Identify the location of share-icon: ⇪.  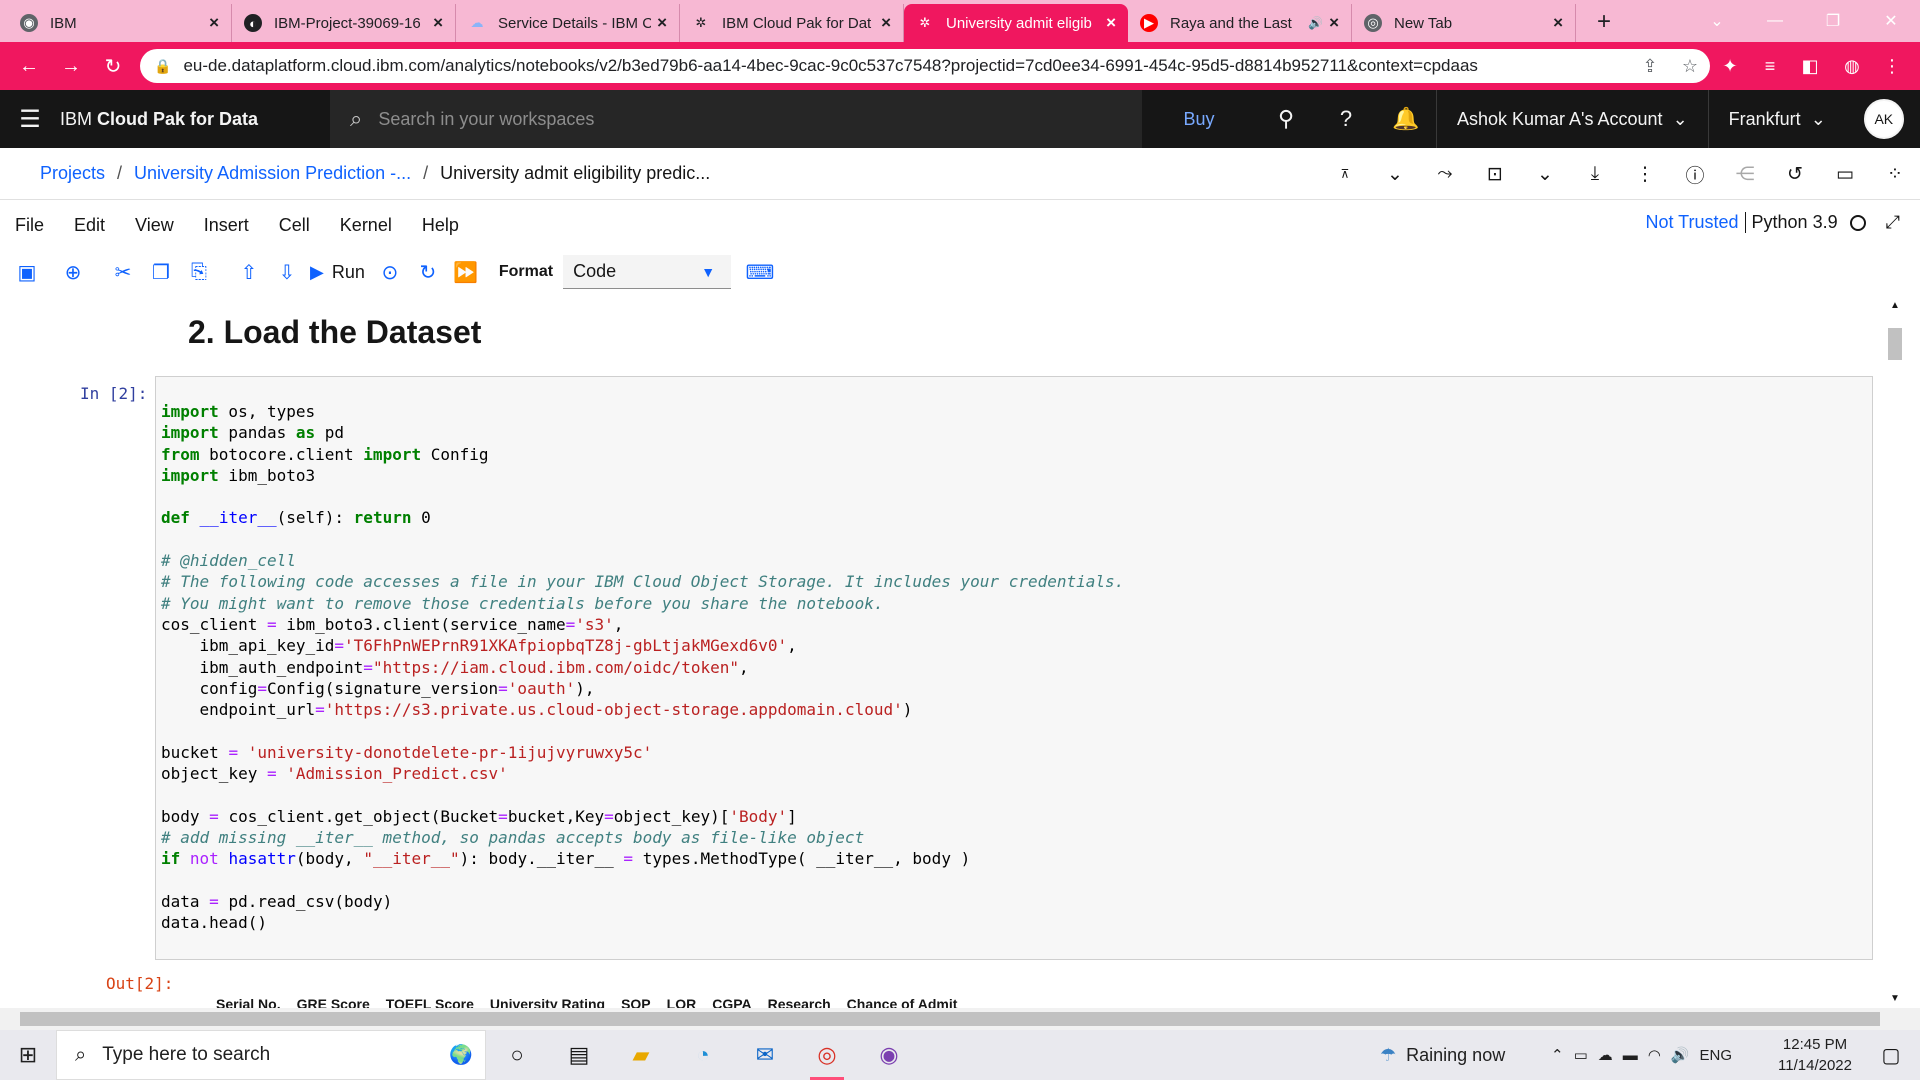
(1650, 66).